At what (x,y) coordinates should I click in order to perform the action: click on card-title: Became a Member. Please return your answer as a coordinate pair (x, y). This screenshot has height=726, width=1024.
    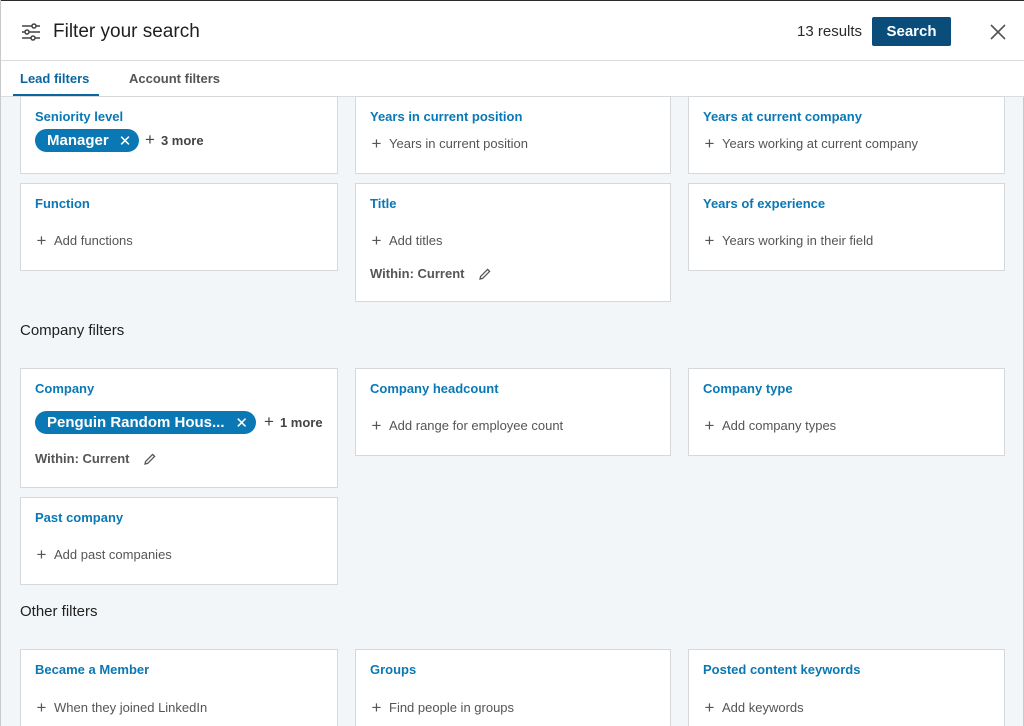
    Looking at the image, I should click on (92, 669).